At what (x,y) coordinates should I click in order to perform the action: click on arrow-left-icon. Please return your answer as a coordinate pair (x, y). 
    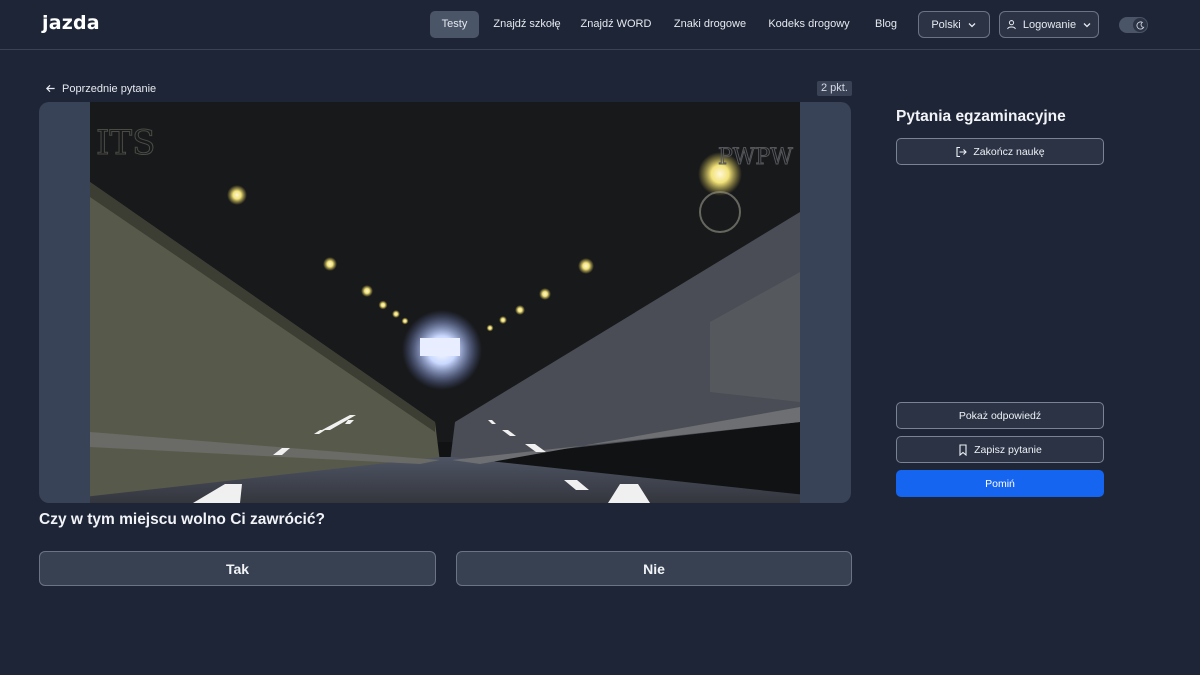
    Looking at the image, I should click on (50, 88).